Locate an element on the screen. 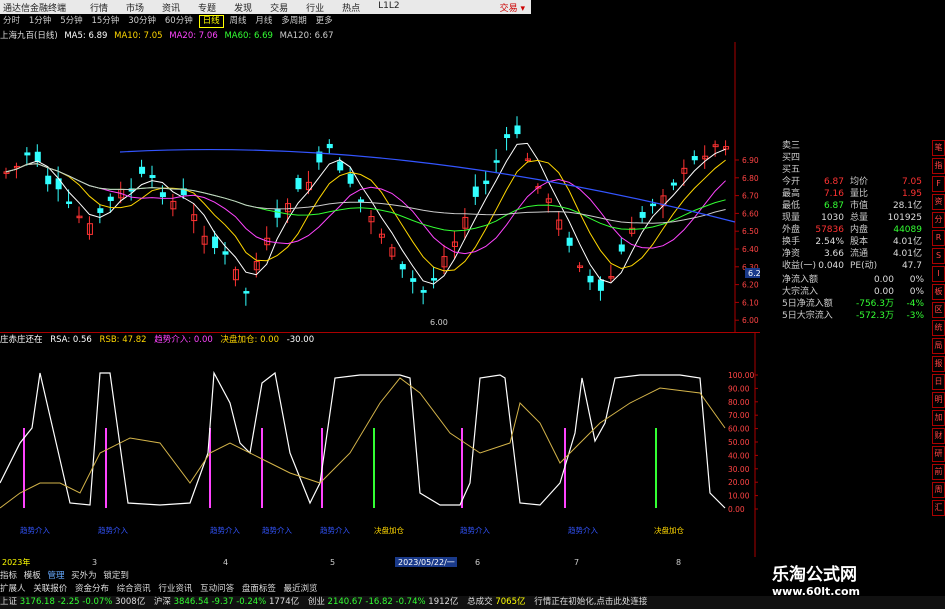 The height and width of the screenshot is (609, 945). side-tab: 笔 is located at coordinates (938, 148).